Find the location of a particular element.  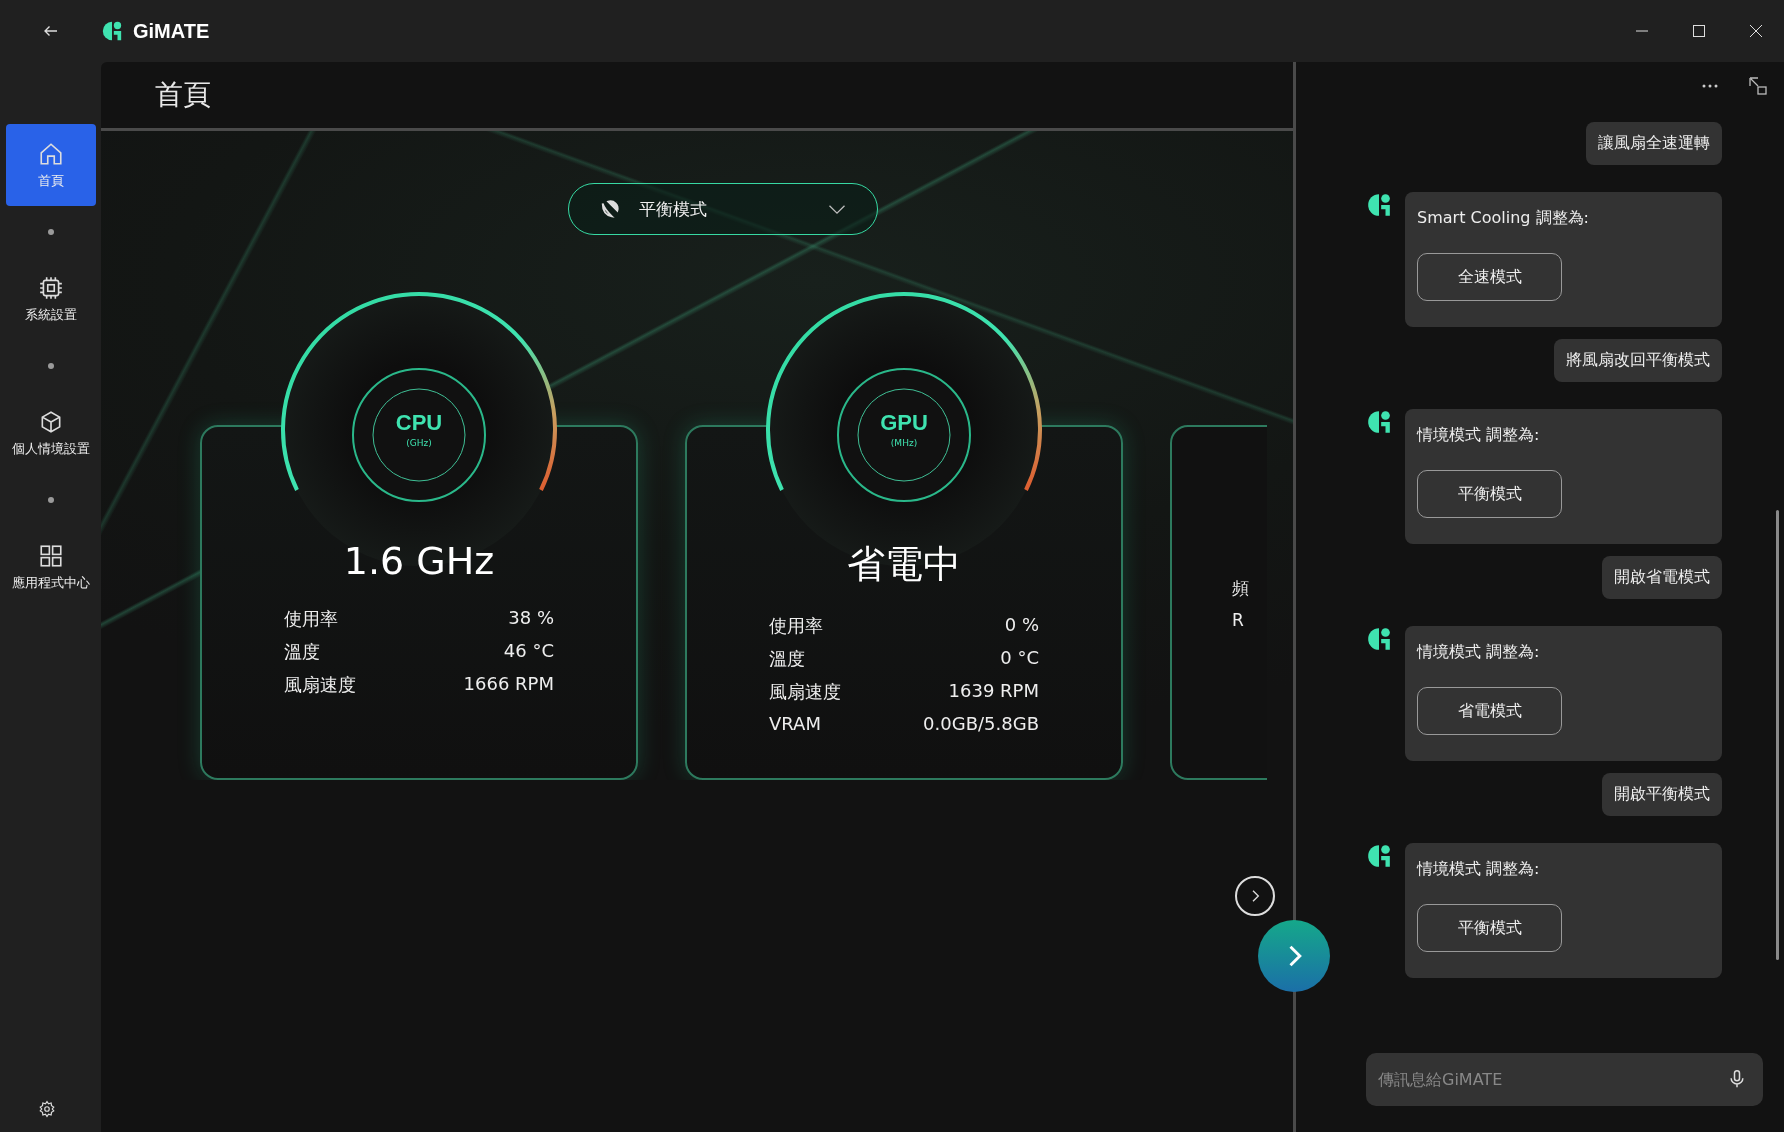

stat-label: VRAM is located at coordinates (795, 723).